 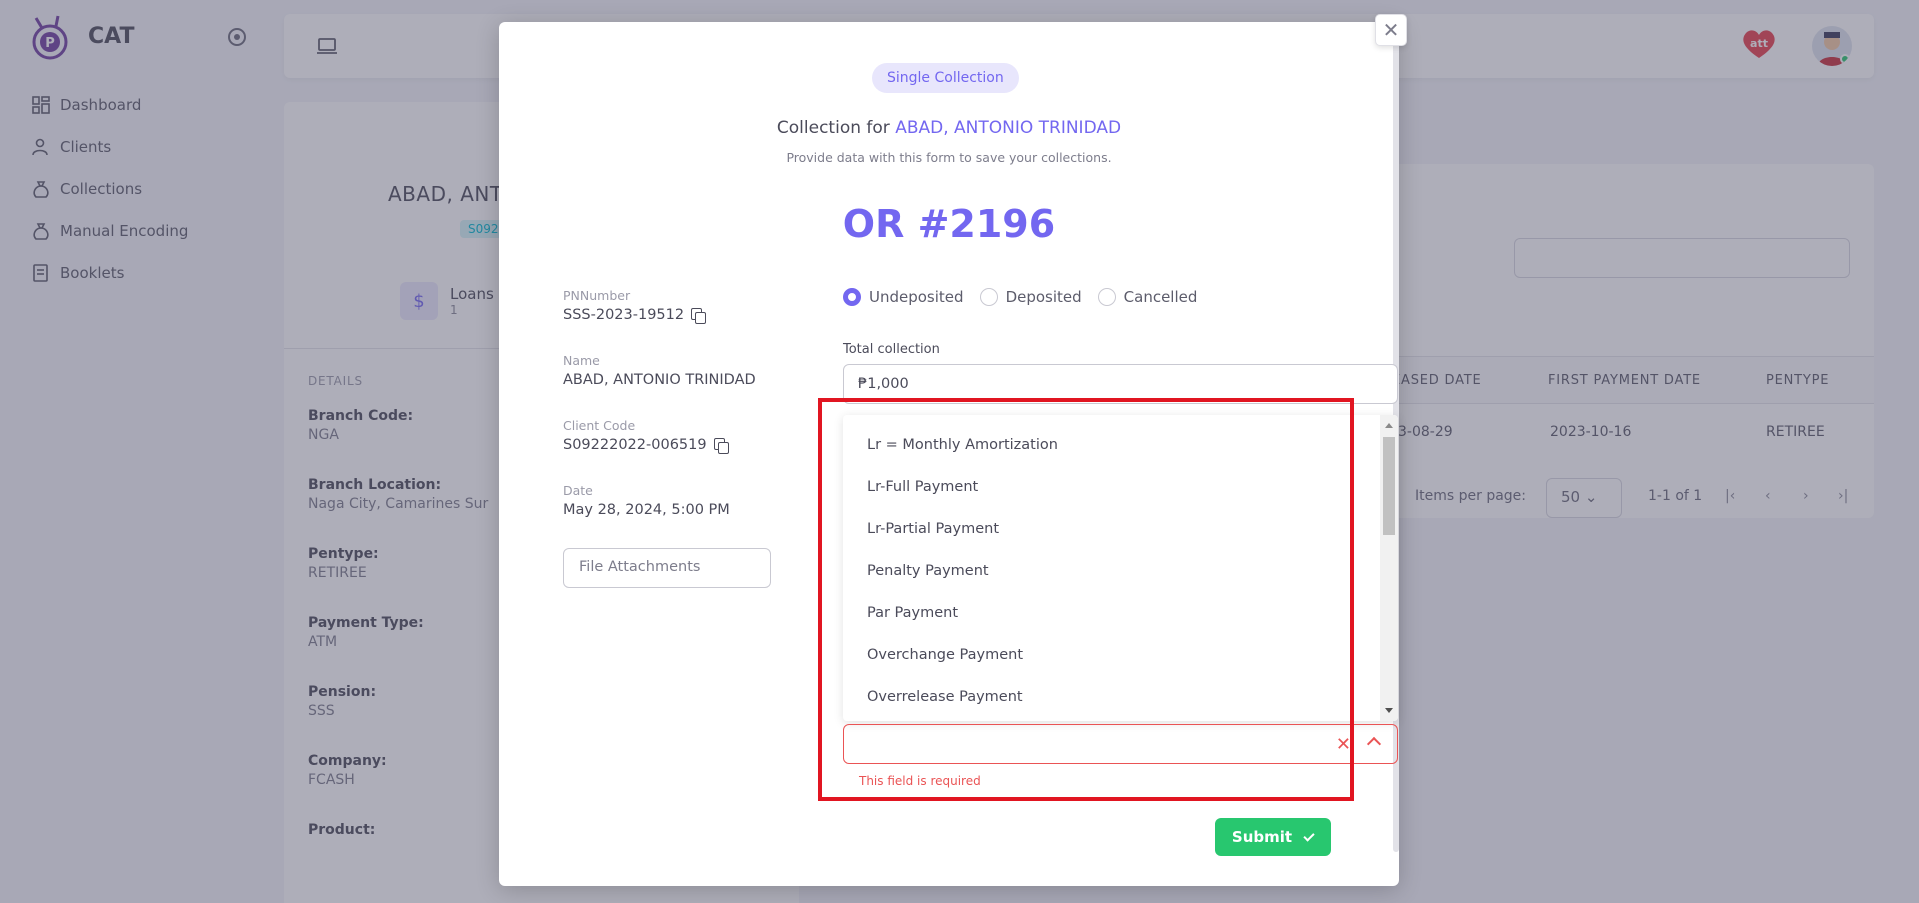 What do you see at coordinates (1120, 384) in the screenshot?
I see `total-collection-input` at bounding box center [1120, 384].